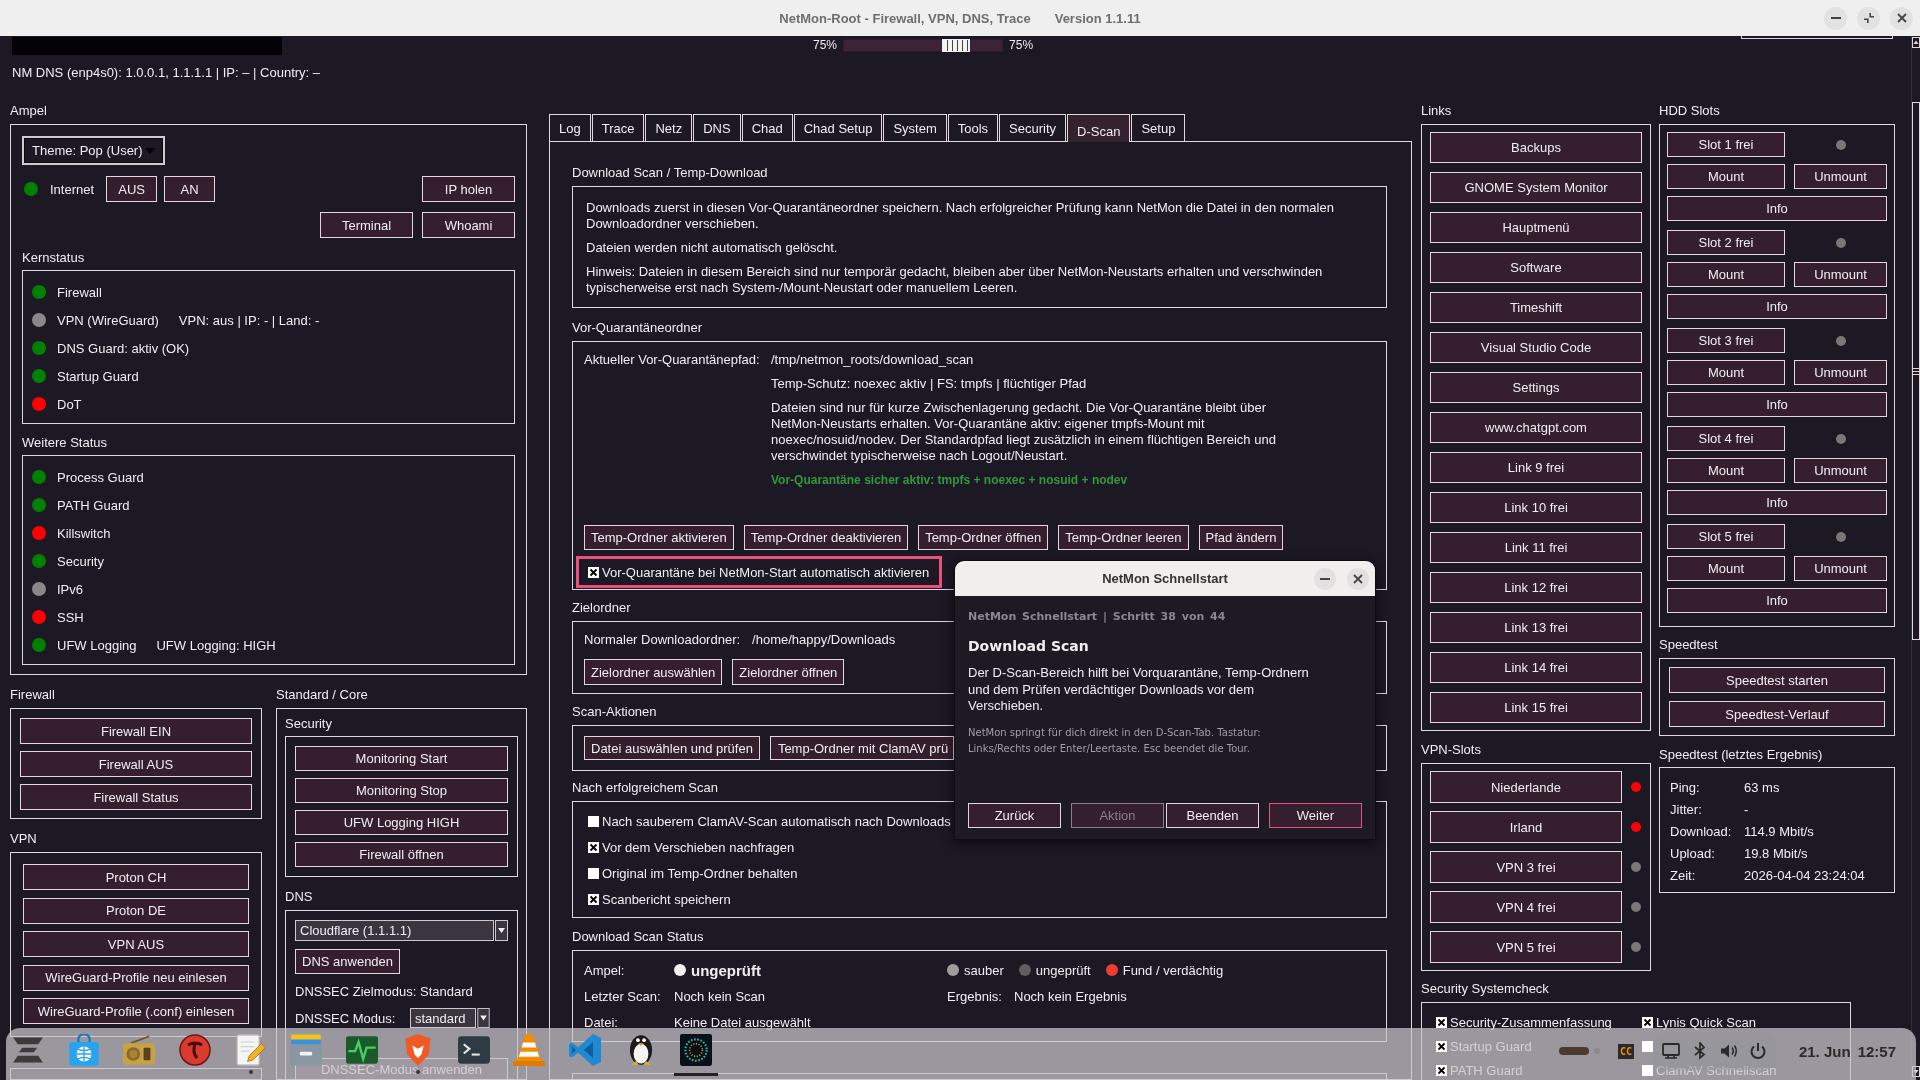 The image size is (1920, 1080). What do you see at coordinates (1536, 467) in the screenshot?
I see `link-button: Link 9 frei` at bounding box center [1536, 467].